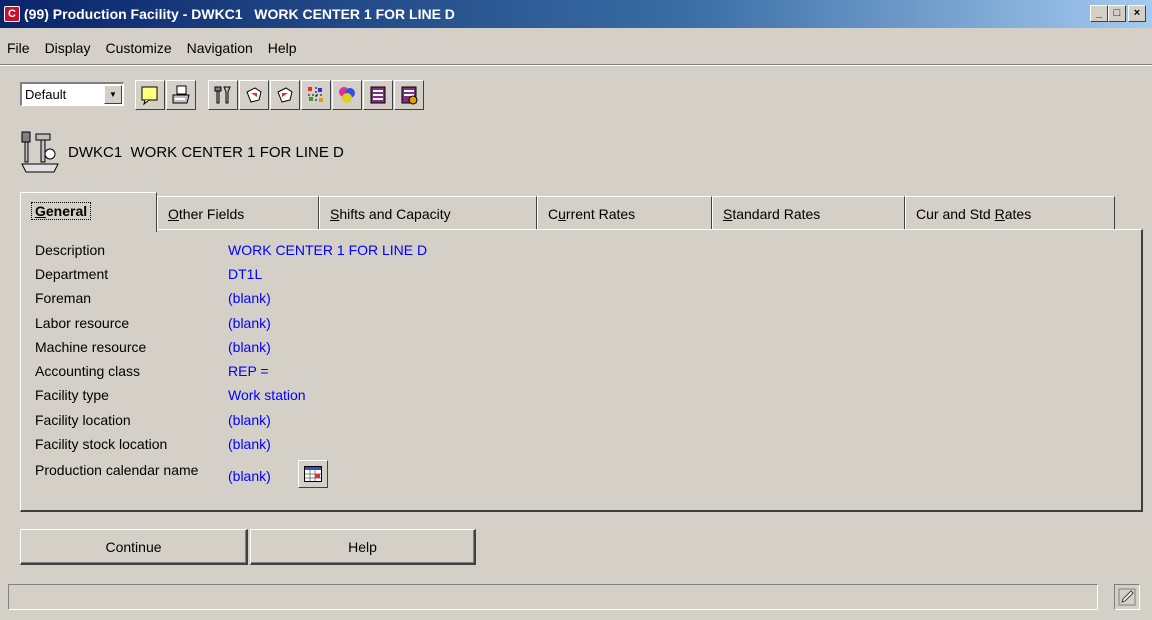 Image resolution: width=1152 pixels, height=620 pixels. I want to click on print-button, so click(181, 95).